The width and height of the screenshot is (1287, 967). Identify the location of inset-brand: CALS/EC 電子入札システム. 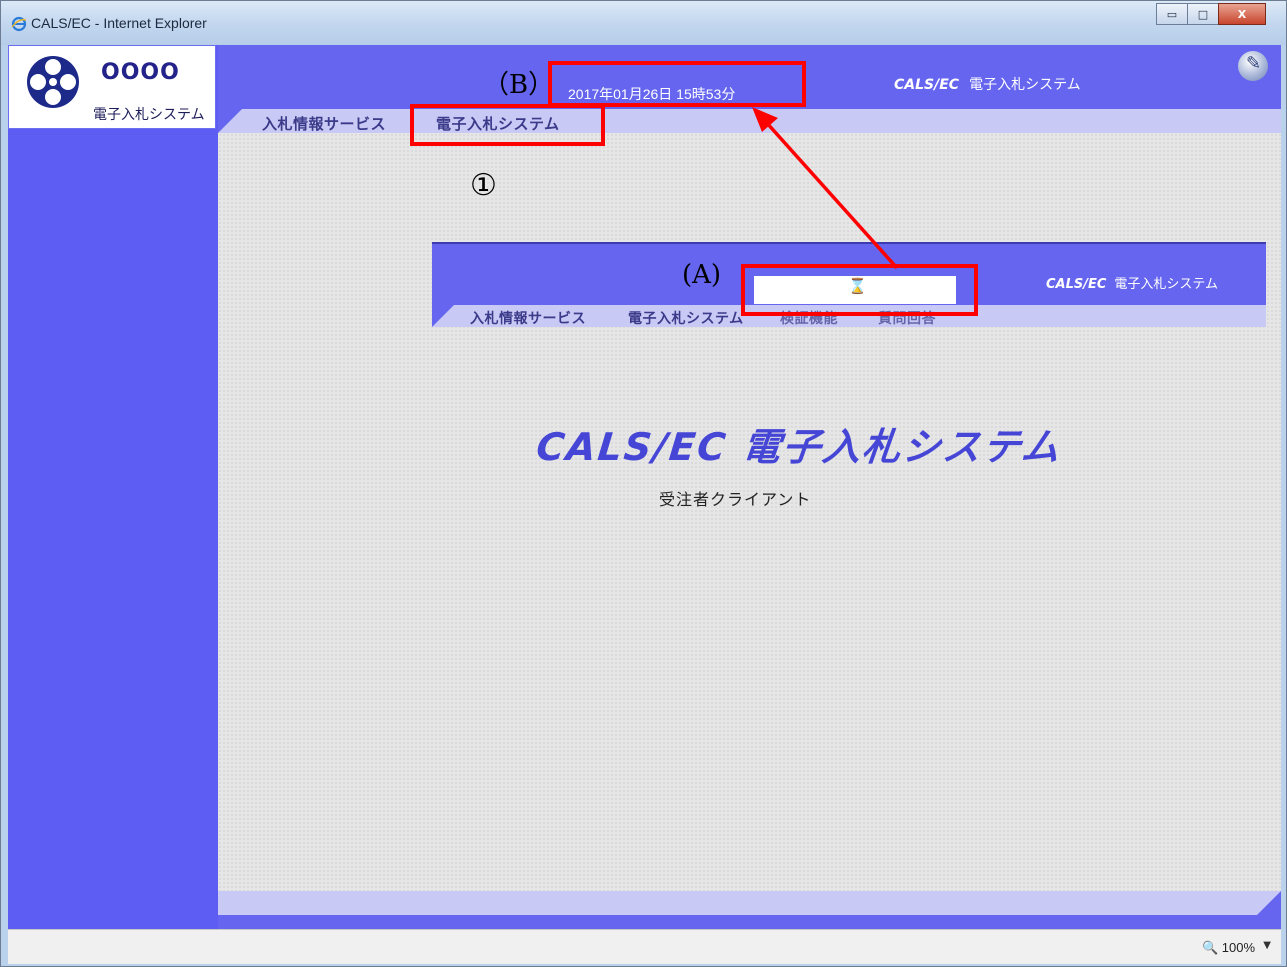
(1132, 282).